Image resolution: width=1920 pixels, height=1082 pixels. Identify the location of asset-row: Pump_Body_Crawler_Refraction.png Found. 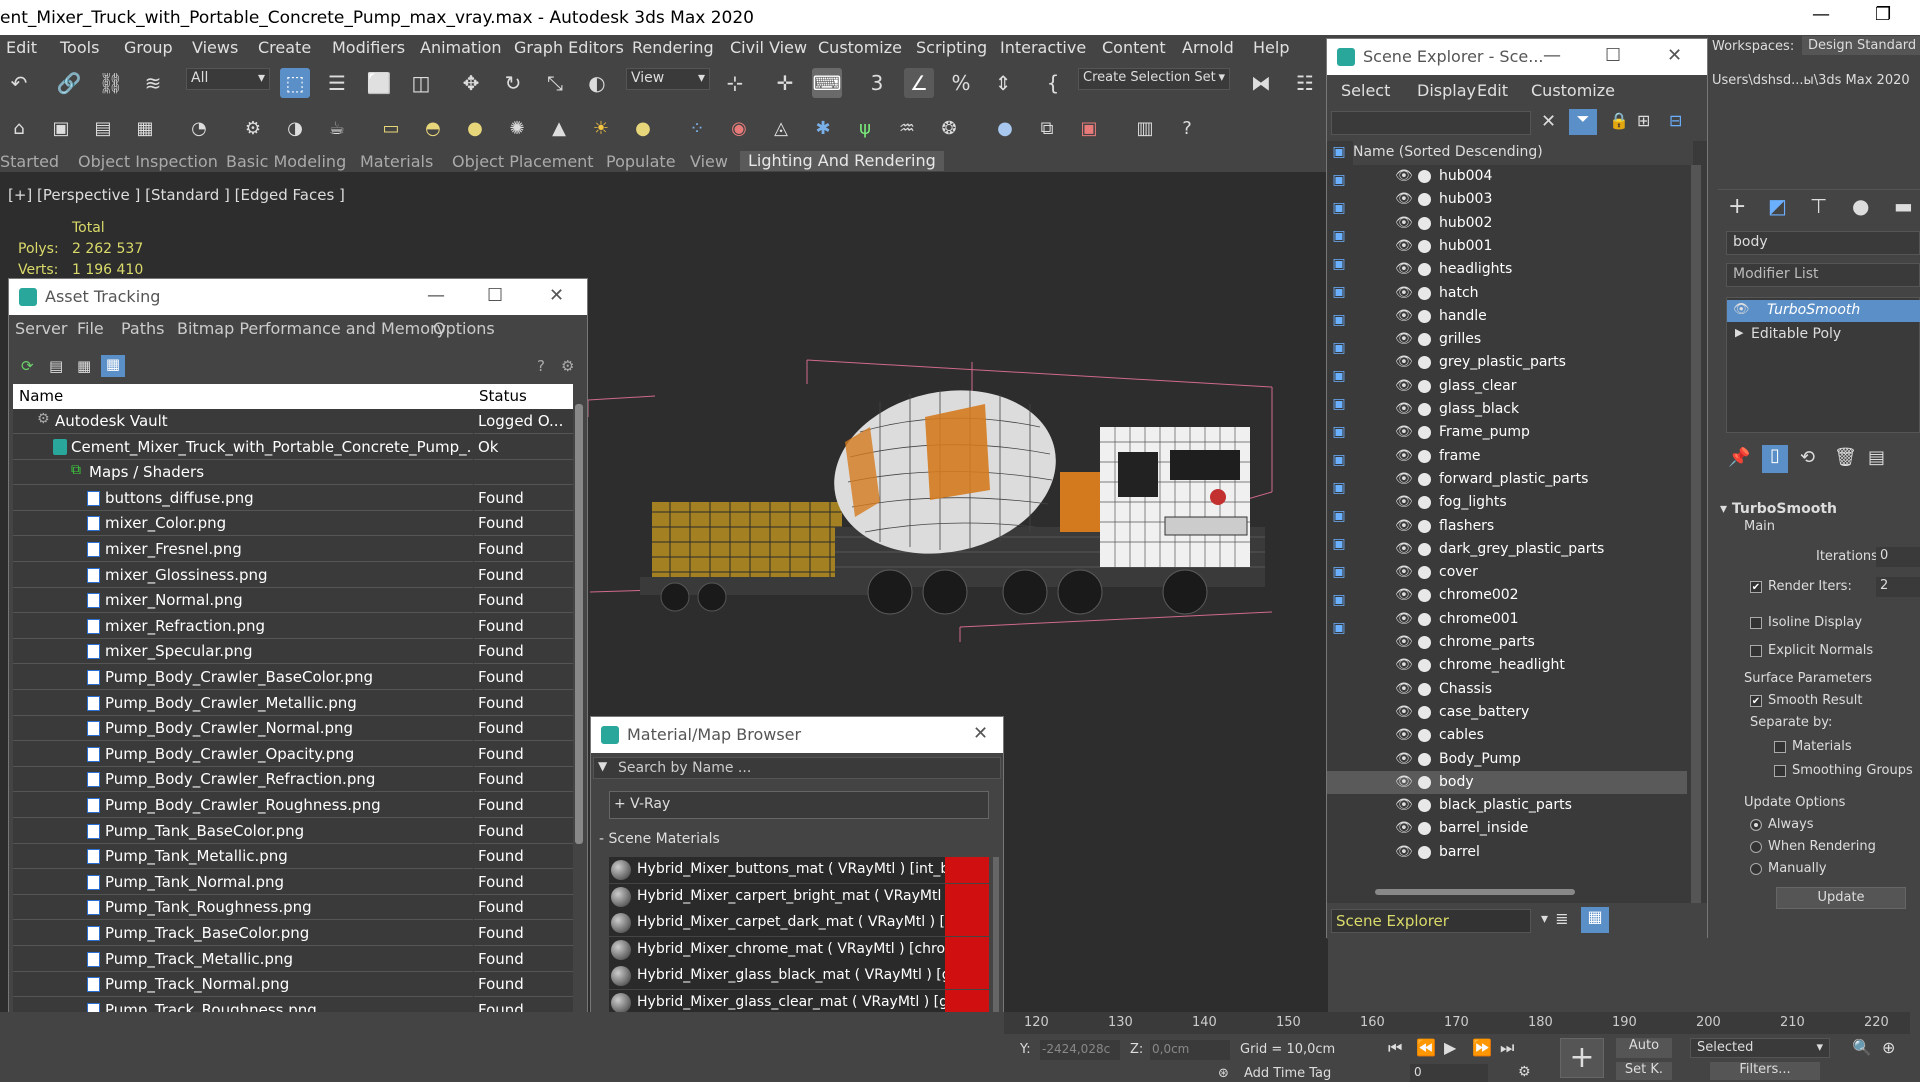
(293, 780).